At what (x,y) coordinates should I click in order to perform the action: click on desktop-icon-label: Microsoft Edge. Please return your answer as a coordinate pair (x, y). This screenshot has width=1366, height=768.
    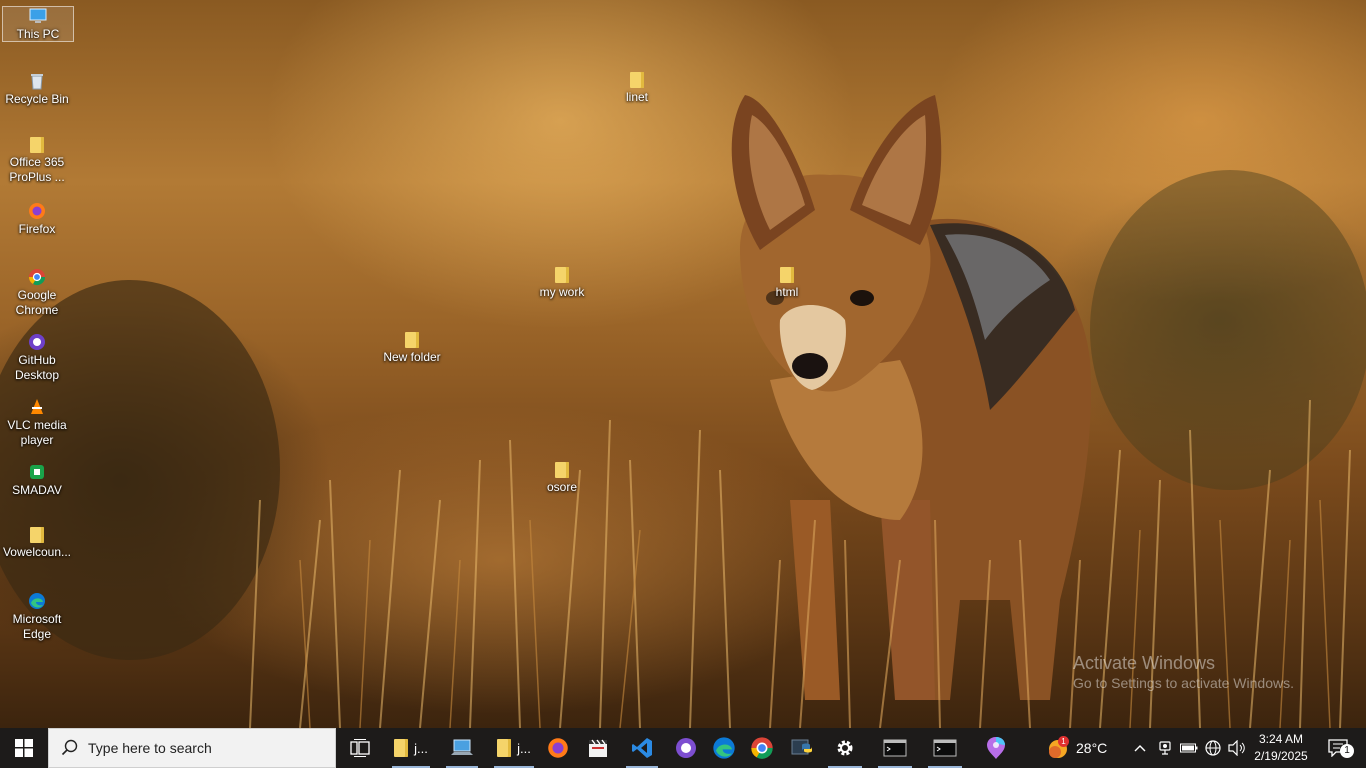
    Looking at the image, I should click on (37, 626).